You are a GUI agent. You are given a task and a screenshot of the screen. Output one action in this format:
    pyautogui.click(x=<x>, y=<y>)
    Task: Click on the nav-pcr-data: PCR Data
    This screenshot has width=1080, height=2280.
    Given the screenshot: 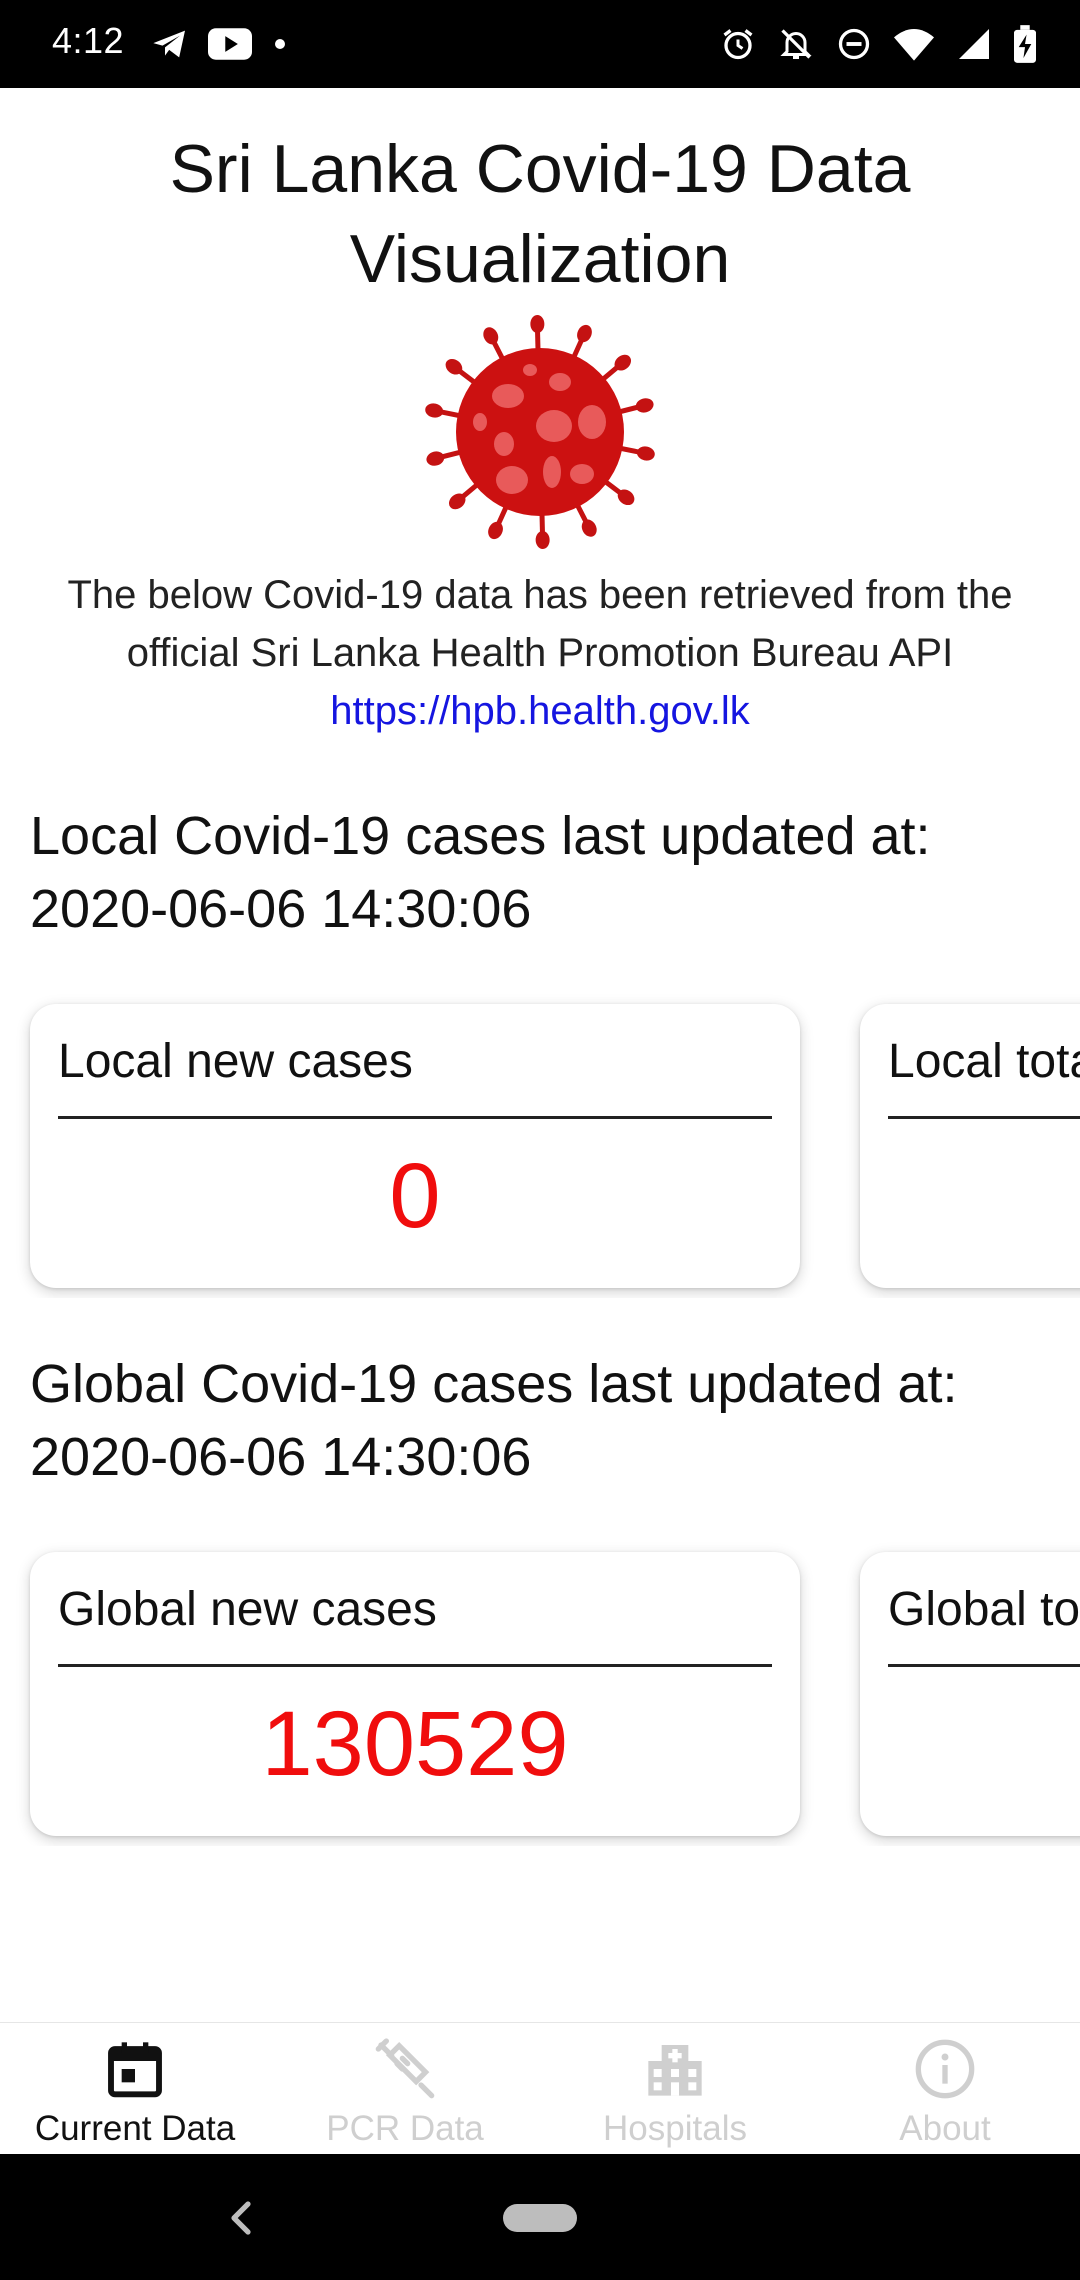 What is the action you would take?
    pyautogui.click(x=405, y=2089)
    